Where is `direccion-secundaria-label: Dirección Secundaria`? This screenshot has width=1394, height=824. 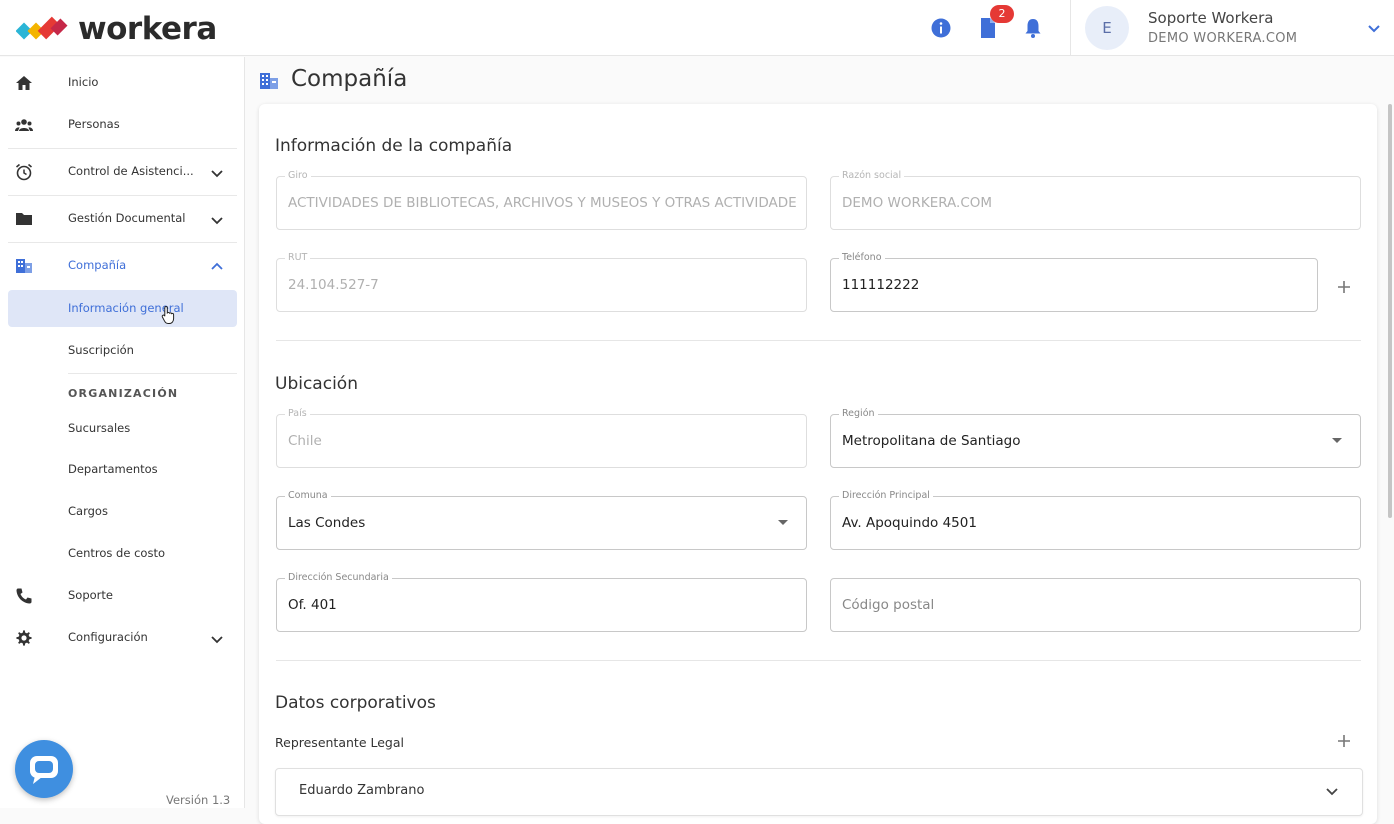
direccion-secundaria-label: Dirección Secundaria is located at coordinates (338, 577).